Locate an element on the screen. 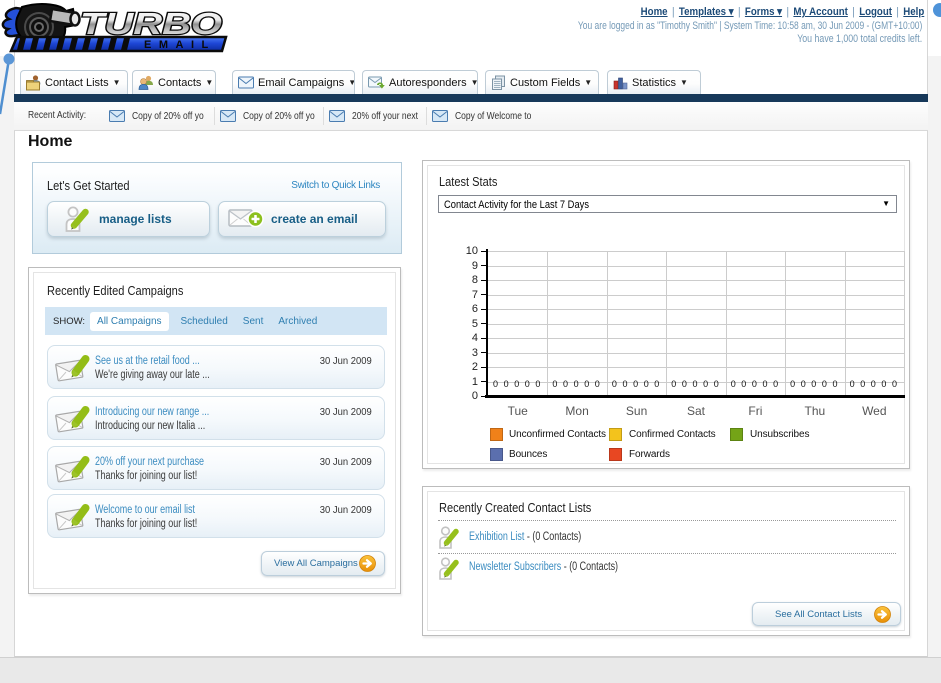 This screenshot has width=941, height=683. svg-text: EMAIL is located at coordinates (180, 45).